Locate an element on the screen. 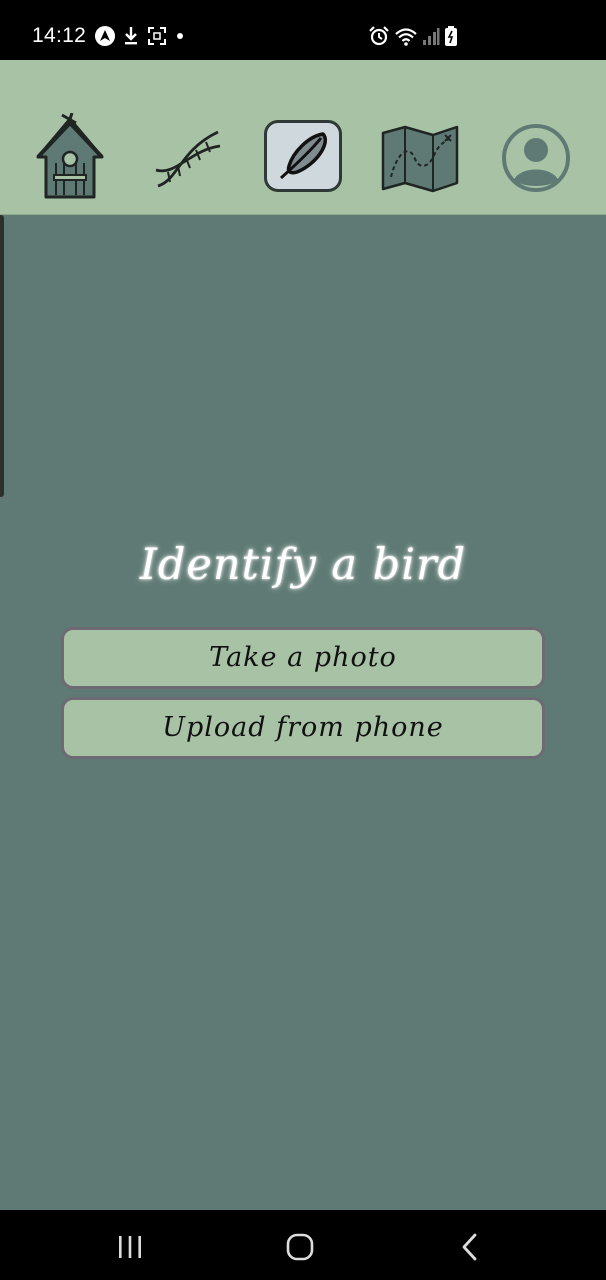  top-nav is located at coordinates (303, 137).